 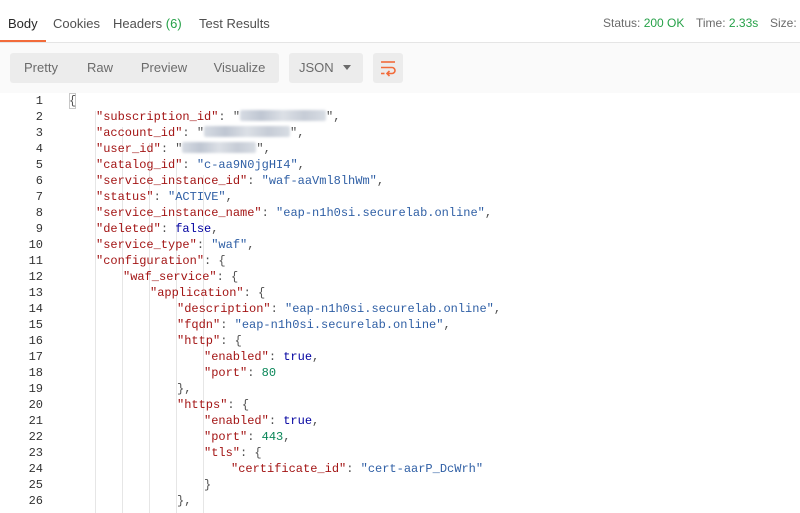 What do you see at coordinates (125, 197) in the screenshot?
I see `json-key: "status"` at bounding box center [125, 197].